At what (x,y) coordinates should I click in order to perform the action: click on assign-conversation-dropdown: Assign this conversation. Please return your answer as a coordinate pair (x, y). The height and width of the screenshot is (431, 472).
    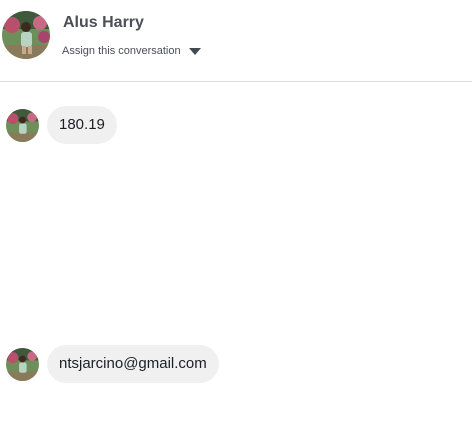
    Looking at the image, I should click on (131, 51).